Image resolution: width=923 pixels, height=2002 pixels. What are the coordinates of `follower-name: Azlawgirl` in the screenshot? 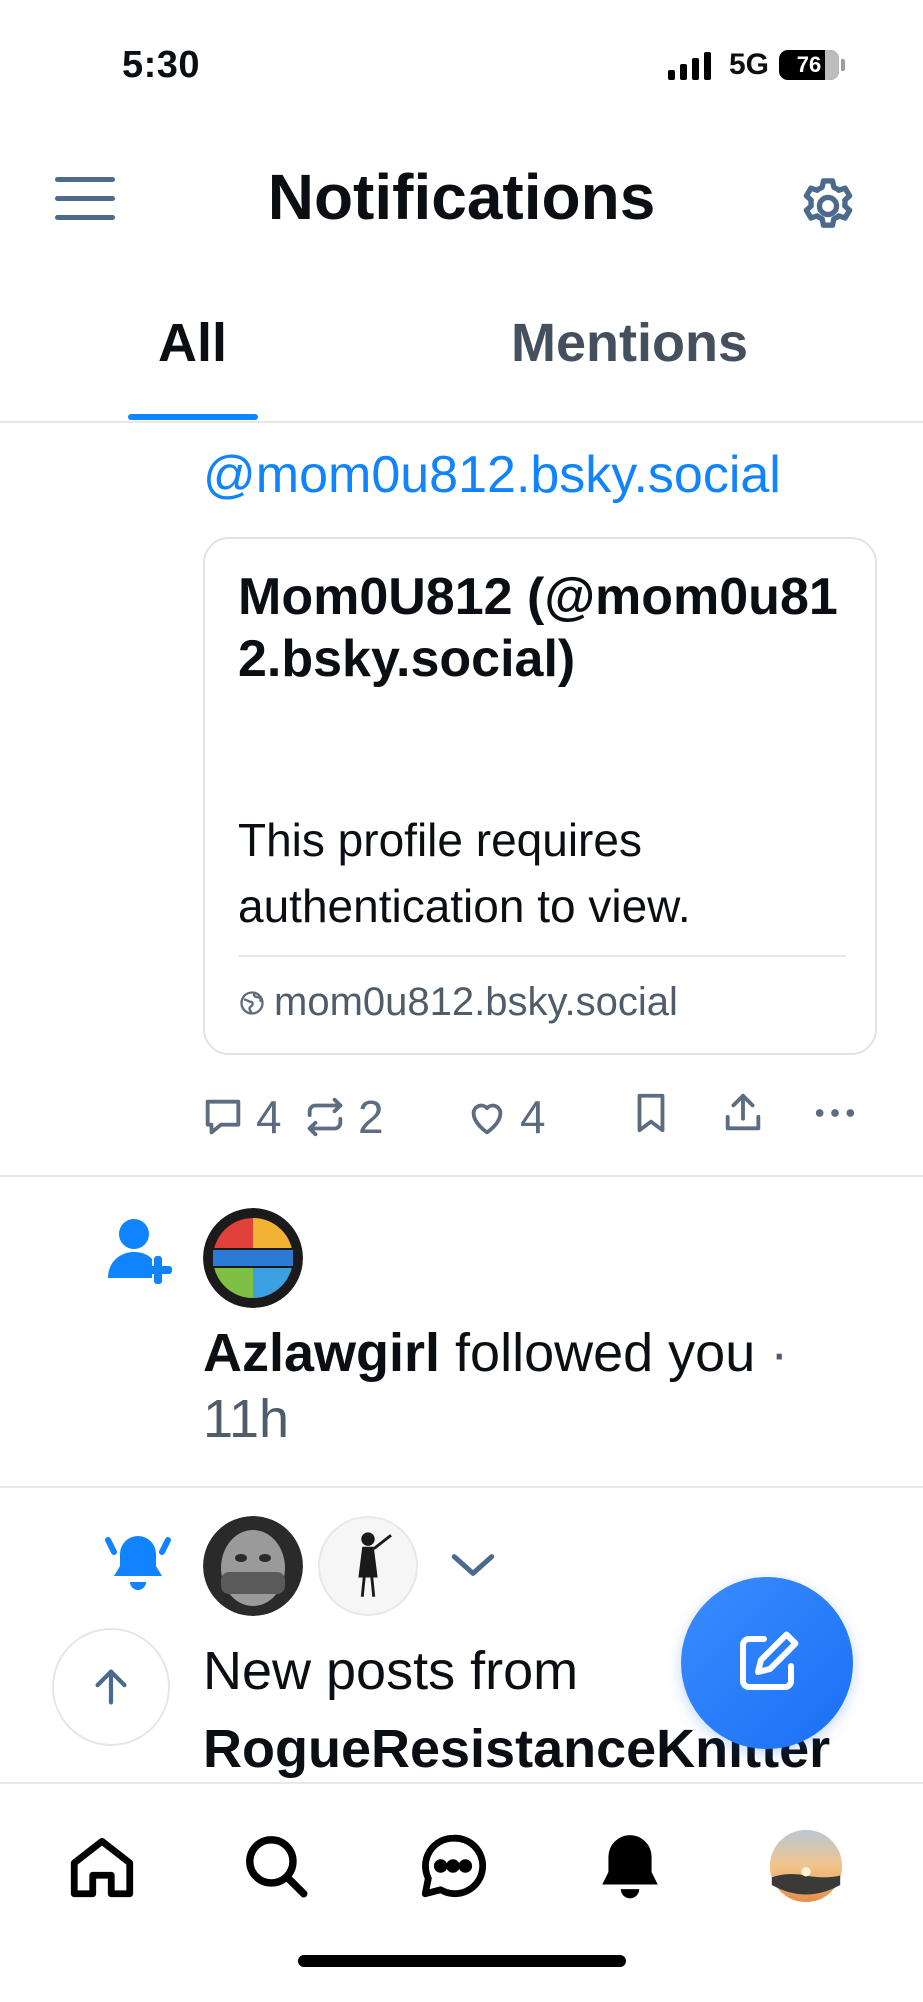 It's located at (321, 1353).